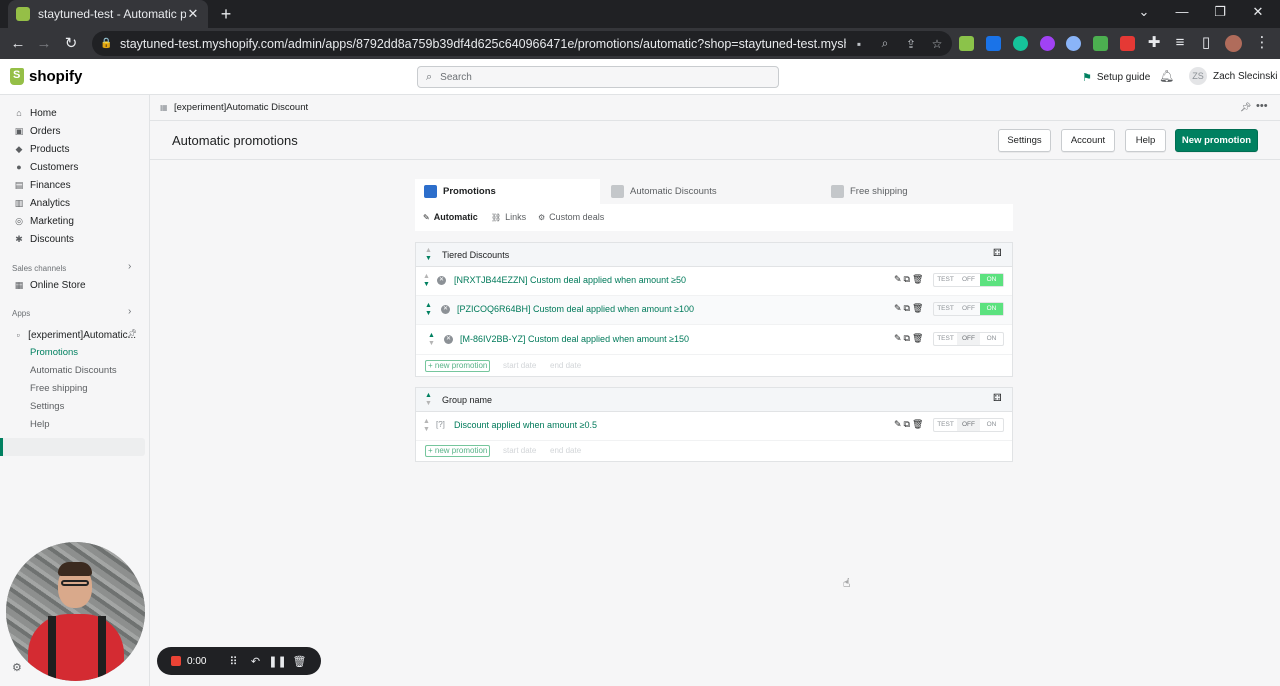 The height and width of the screenshot is (686, 1280). Describe the element at coordinates (1116, 77) in the screenshot. I see `setup-guide-button: ⚑ Setup guide` at that location.